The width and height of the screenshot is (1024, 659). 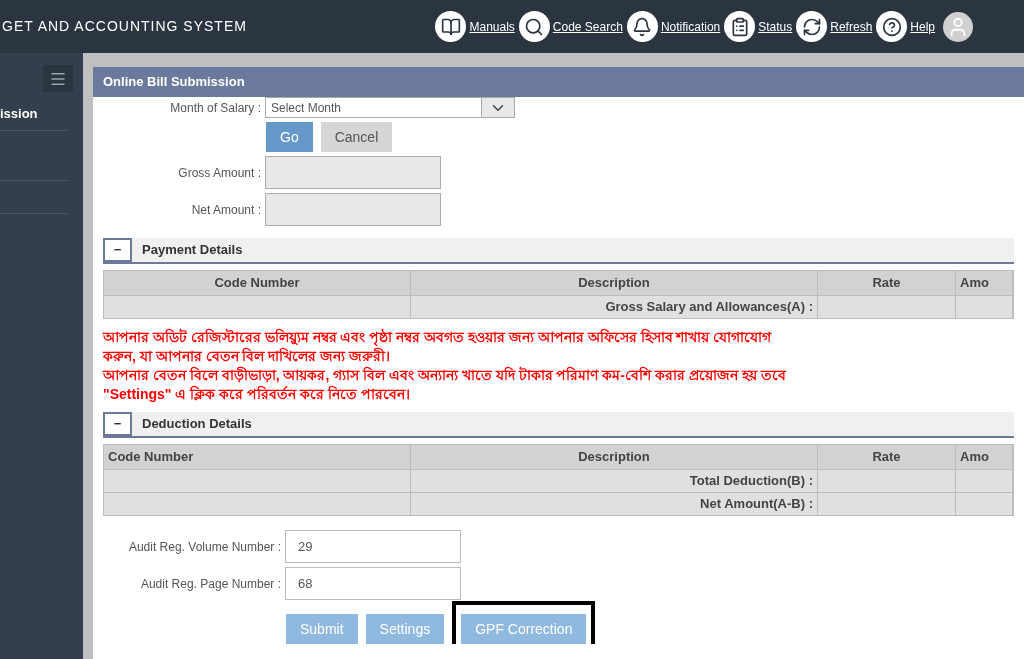 What do you see at coordinates (204, 547) in the screenshot?
I see `field-label: Audit Reg. Volume Number :` at bounding box center [204, 547].